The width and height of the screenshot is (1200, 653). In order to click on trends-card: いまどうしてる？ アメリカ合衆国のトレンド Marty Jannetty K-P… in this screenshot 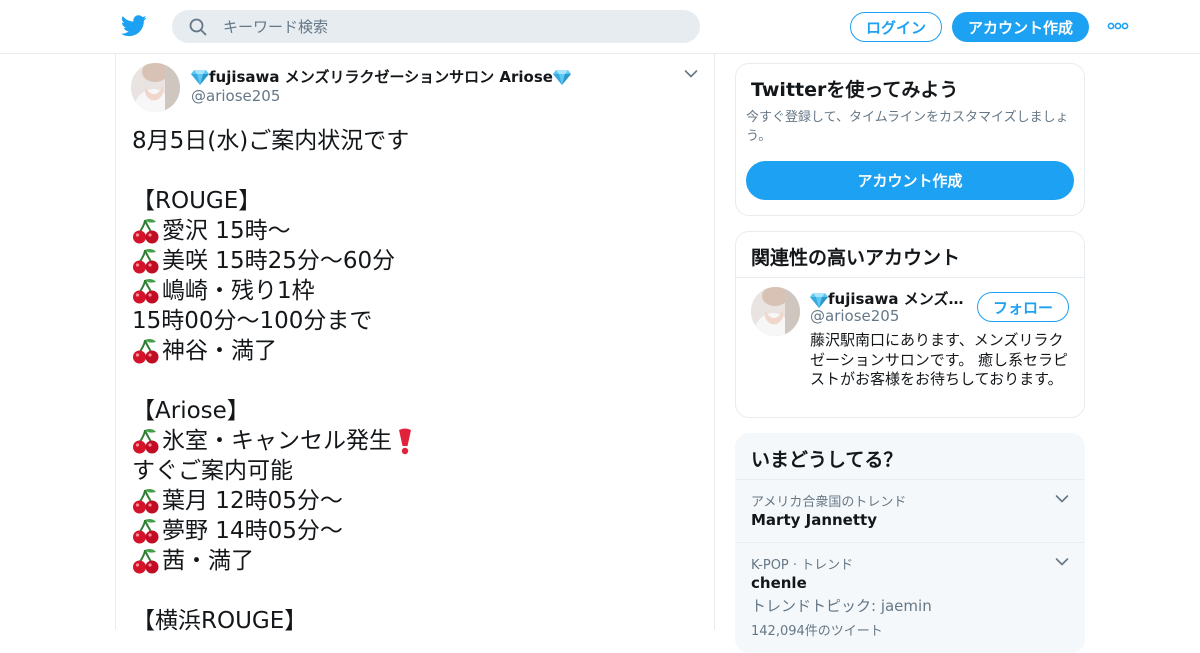, I will do `click(910, 543)`.